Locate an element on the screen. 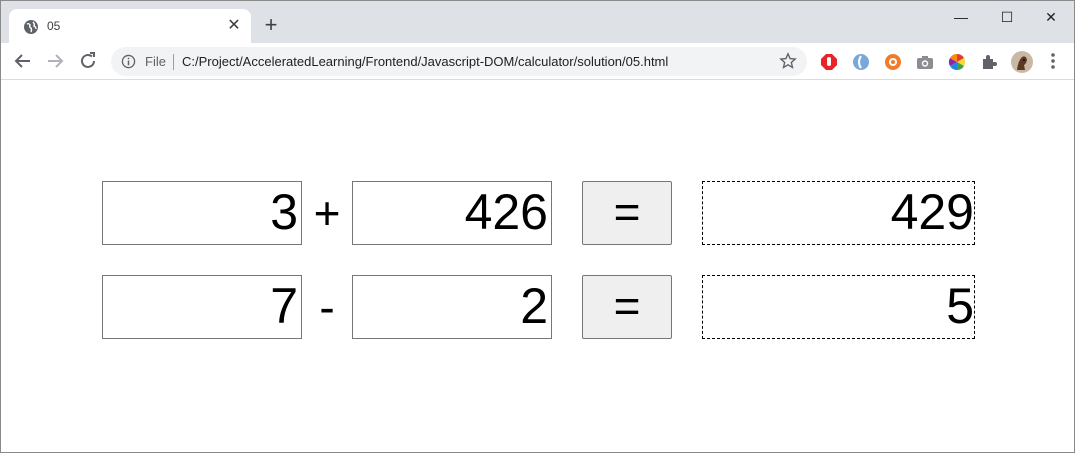 This screenshot has width=1075, height=453. tab-title: 05 is located at coordinates (54, 26).